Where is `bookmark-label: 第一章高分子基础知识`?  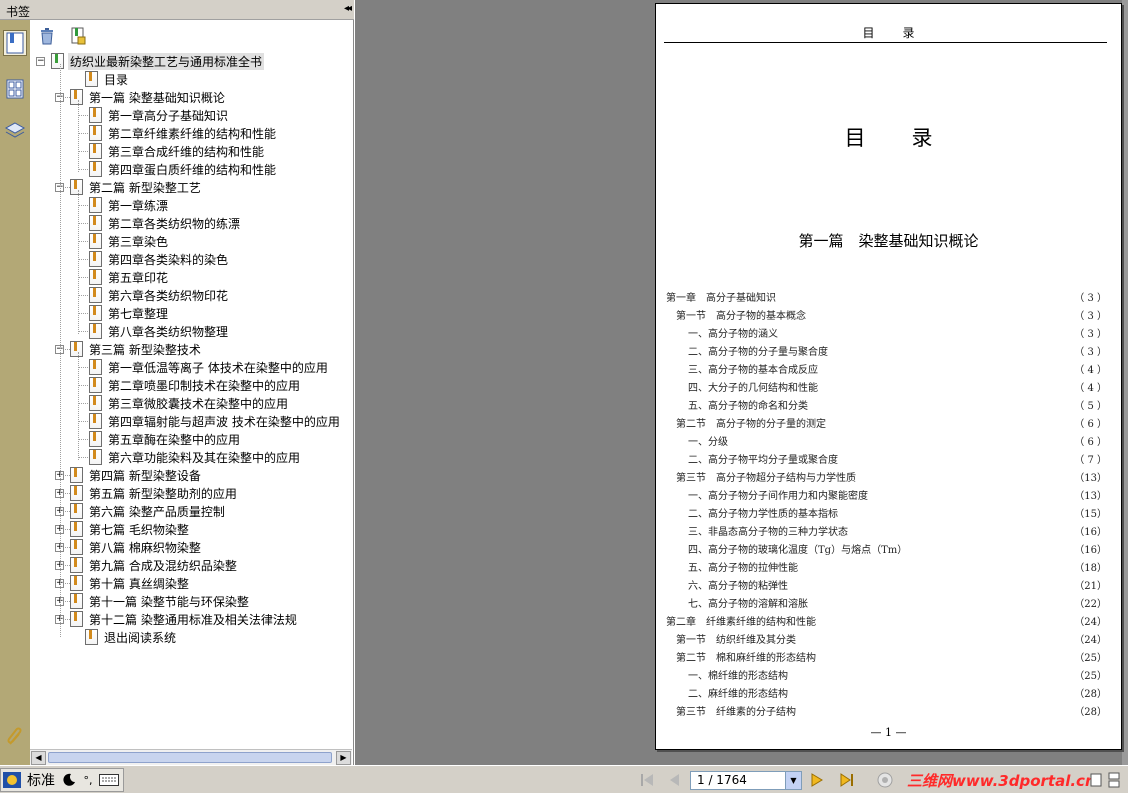 bookmark-label: 第一章高分子基础知识 is located at coordinates (168, 115).